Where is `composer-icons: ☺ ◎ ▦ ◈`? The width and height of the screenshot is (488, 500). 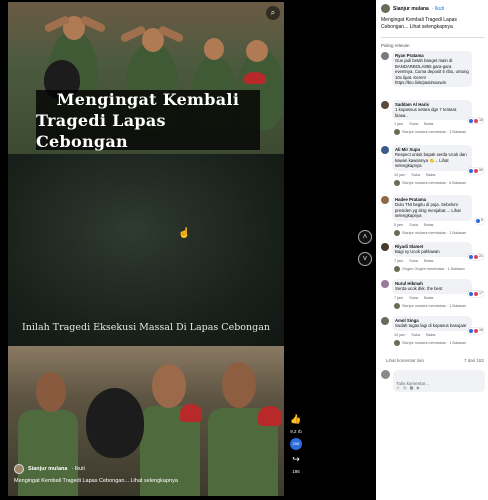 composer-icons: ☺ ◎ ▦ ◈ is located at coordinates (407, 387).